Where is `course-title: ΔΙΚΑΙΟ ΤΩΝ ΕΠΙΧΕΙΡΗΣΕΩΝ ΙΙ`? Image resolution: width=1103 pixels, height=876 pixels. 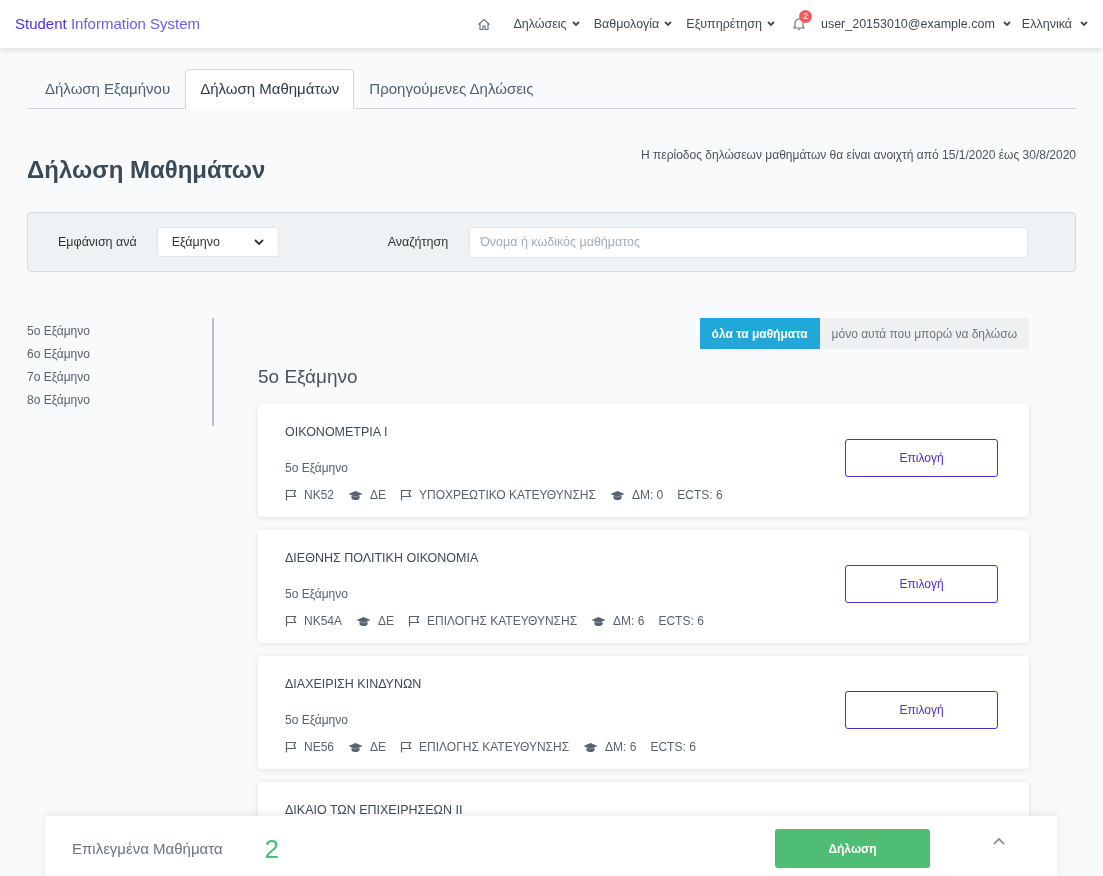 course-title: ΔΙΚΑΙΟ ΤΩΝ ΕΠΙΧΕΙΡΗΣΕΩΝ ΙΙ is located at coordinates (374, 810).